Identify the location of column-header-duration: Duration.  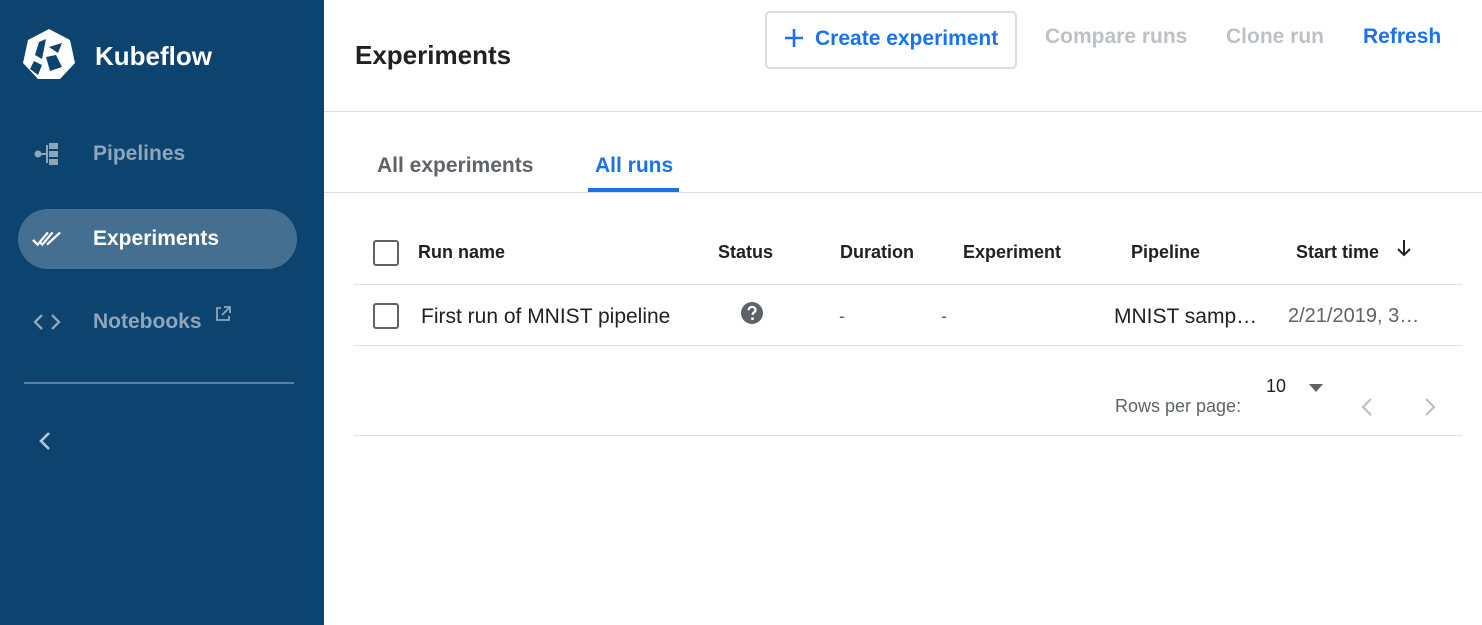
(877, 252).